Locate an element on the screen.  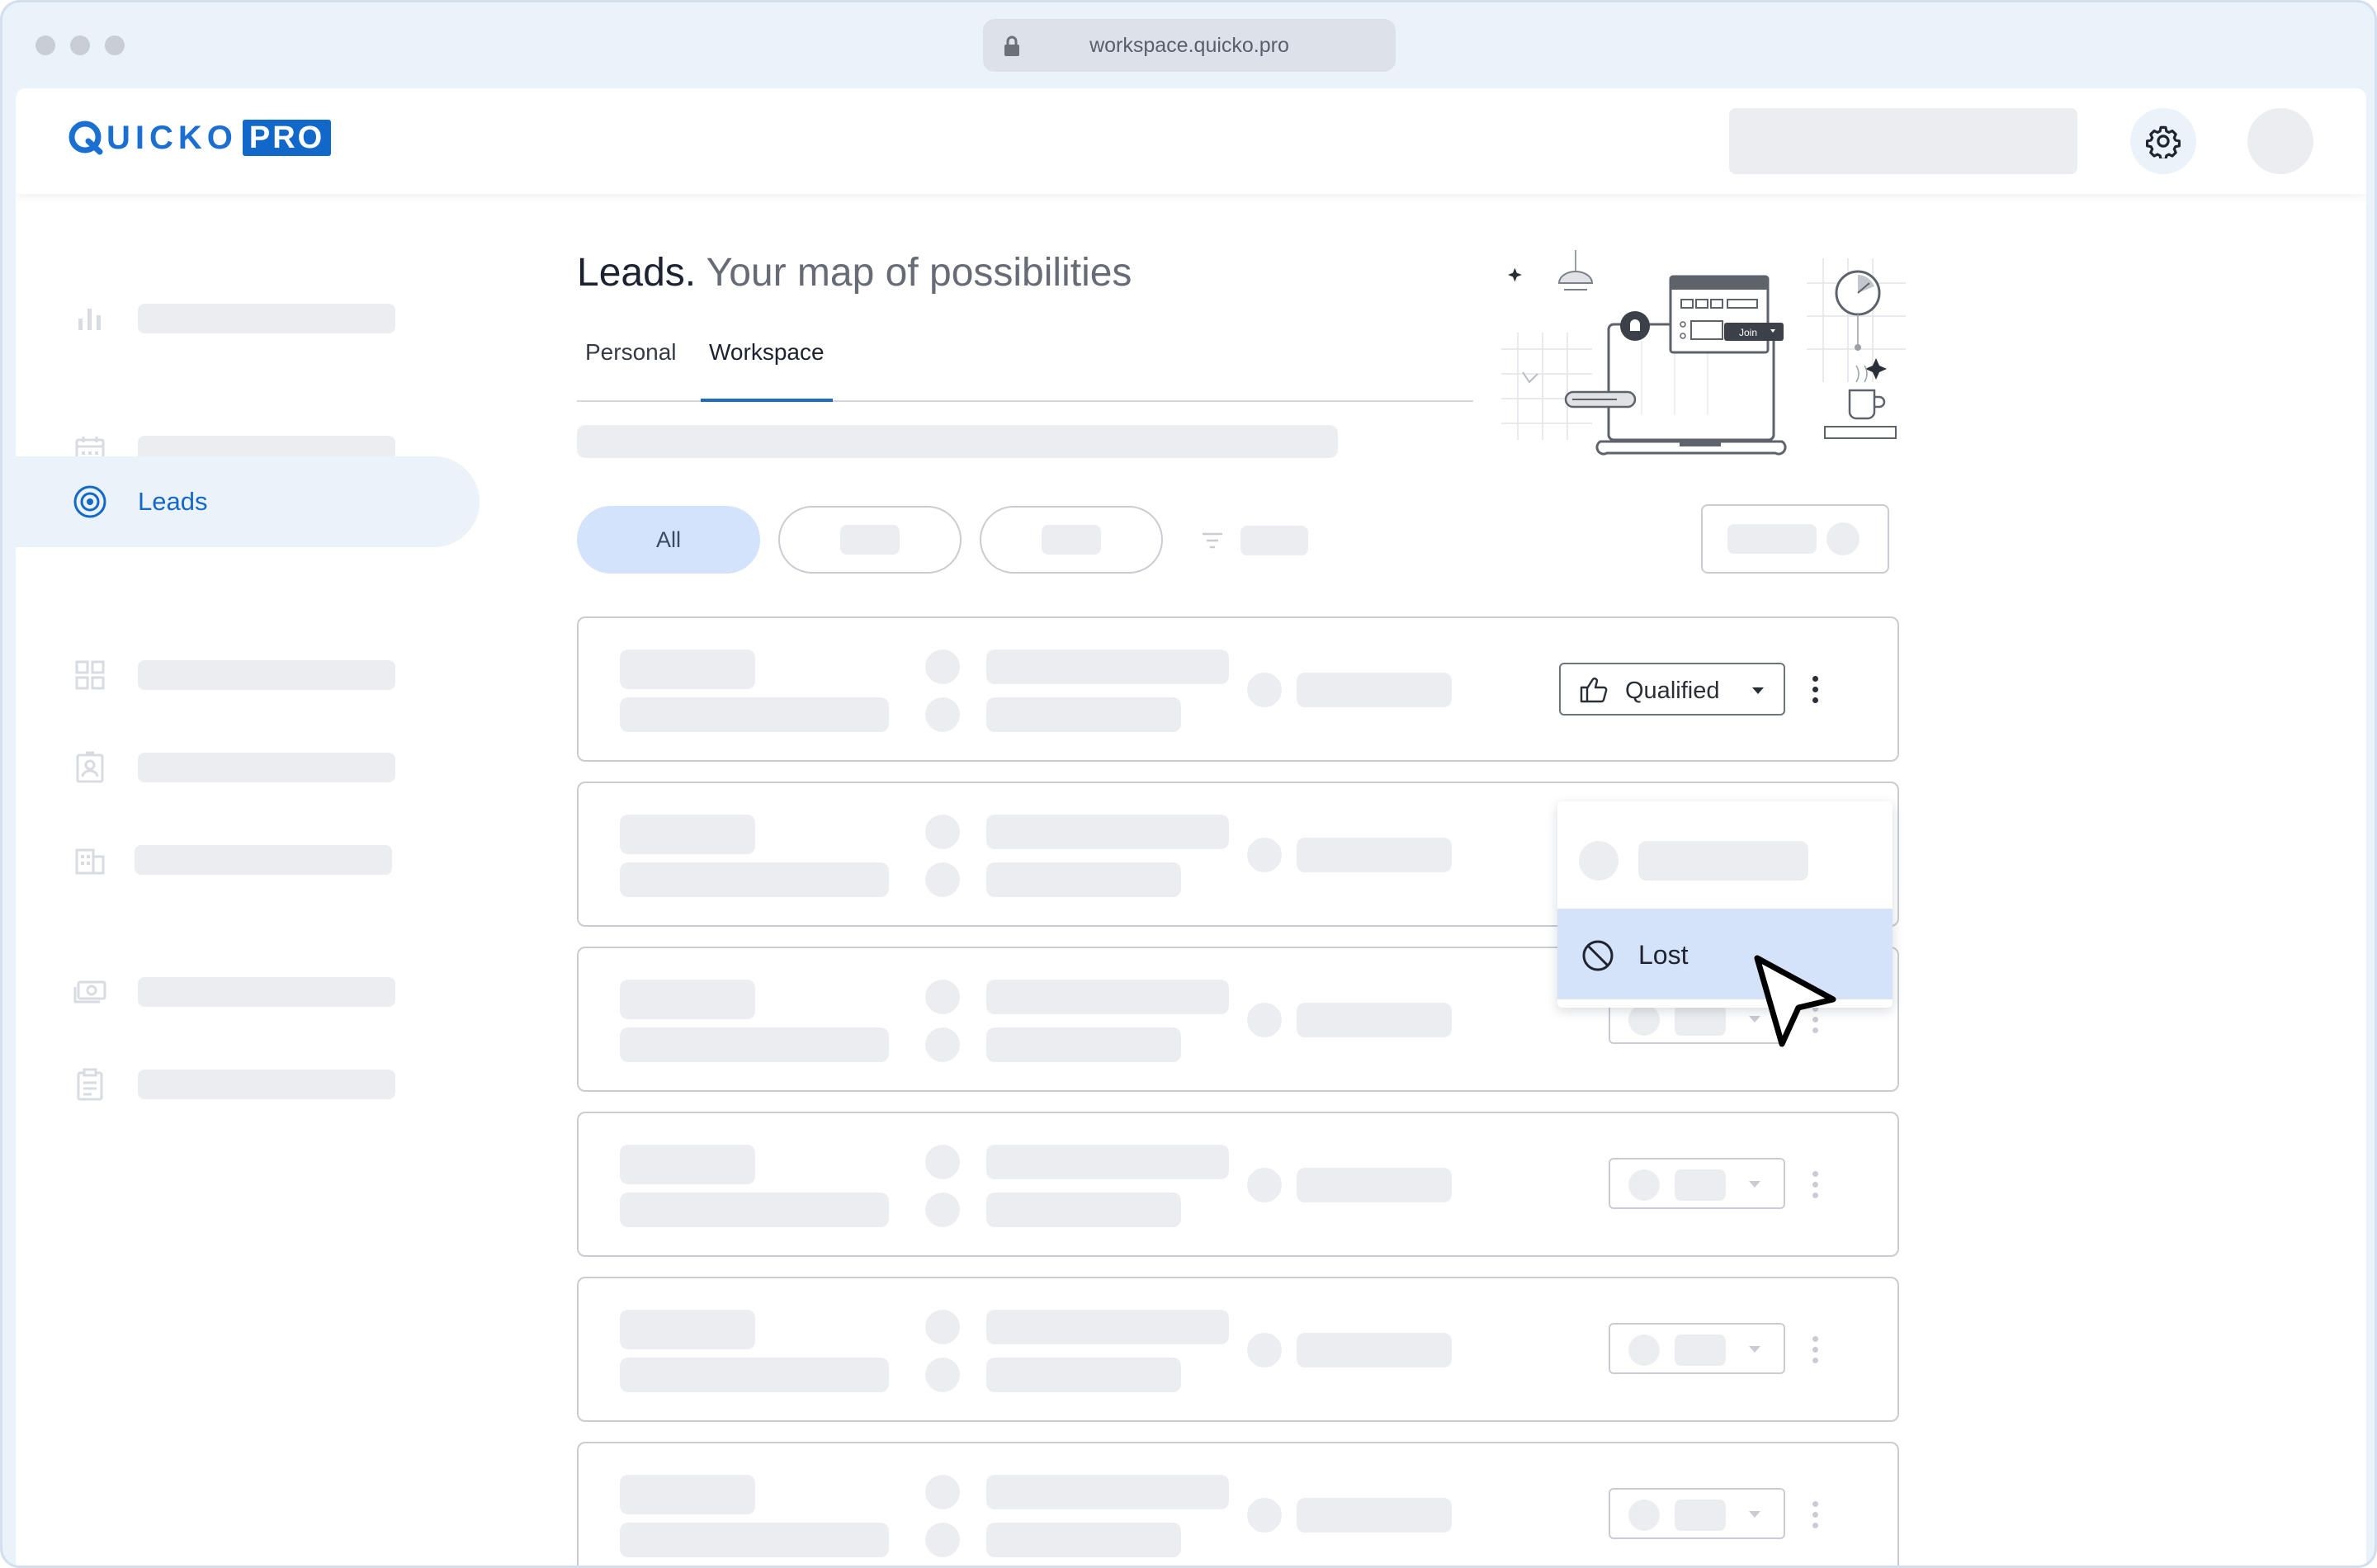
sidebar-item-leads: Leads is located at coordinates (248, 501).